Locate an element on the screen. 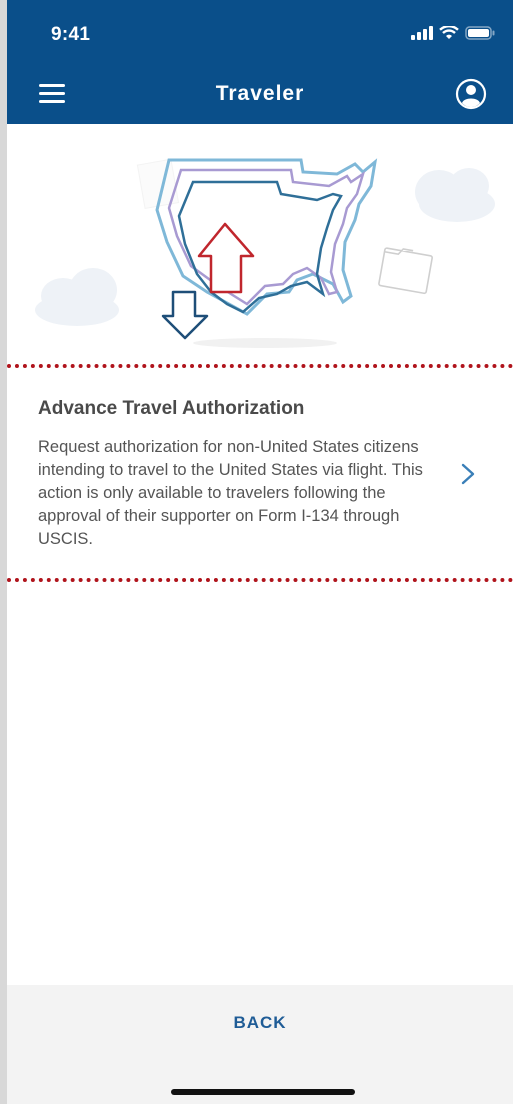  status-icons is located at coordinates (453, 33).